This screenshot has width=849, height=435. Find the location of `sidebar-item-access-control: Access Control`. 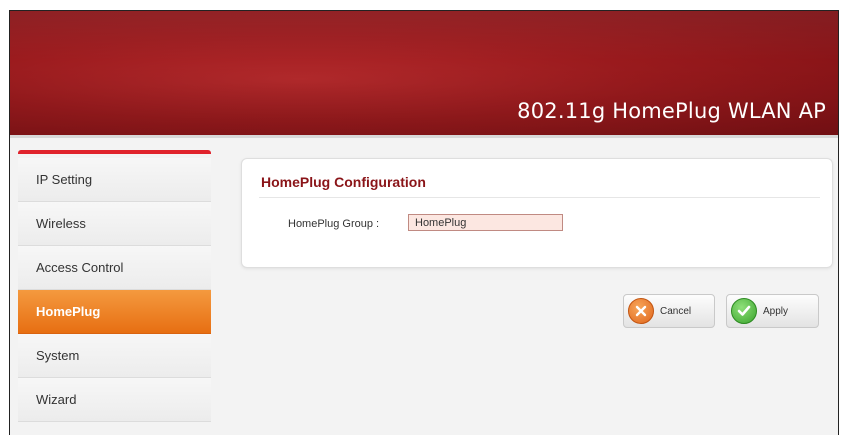

sidebar-item-access-control: Access Control is located at coordinates (114, 268).